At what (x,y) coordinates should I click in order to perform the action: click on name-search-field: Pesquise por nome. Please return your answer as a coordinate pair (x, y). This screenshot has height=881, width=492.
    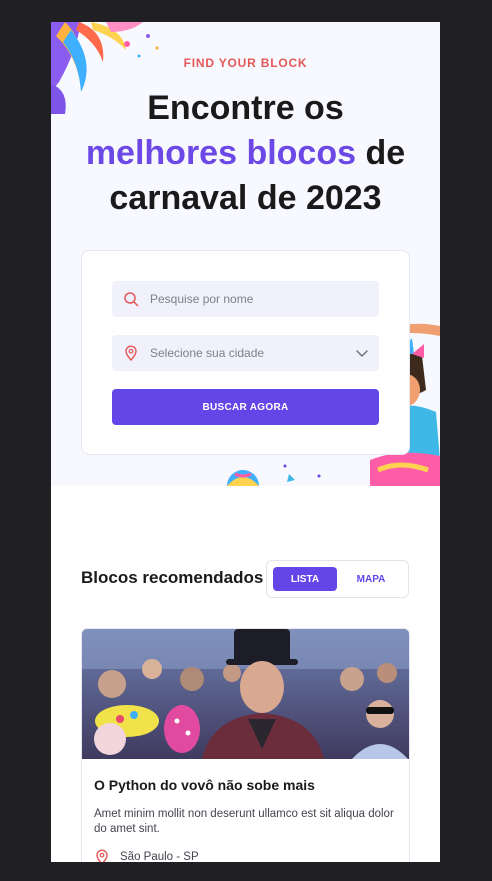
    Looking at the image, I should click on (245, 299).